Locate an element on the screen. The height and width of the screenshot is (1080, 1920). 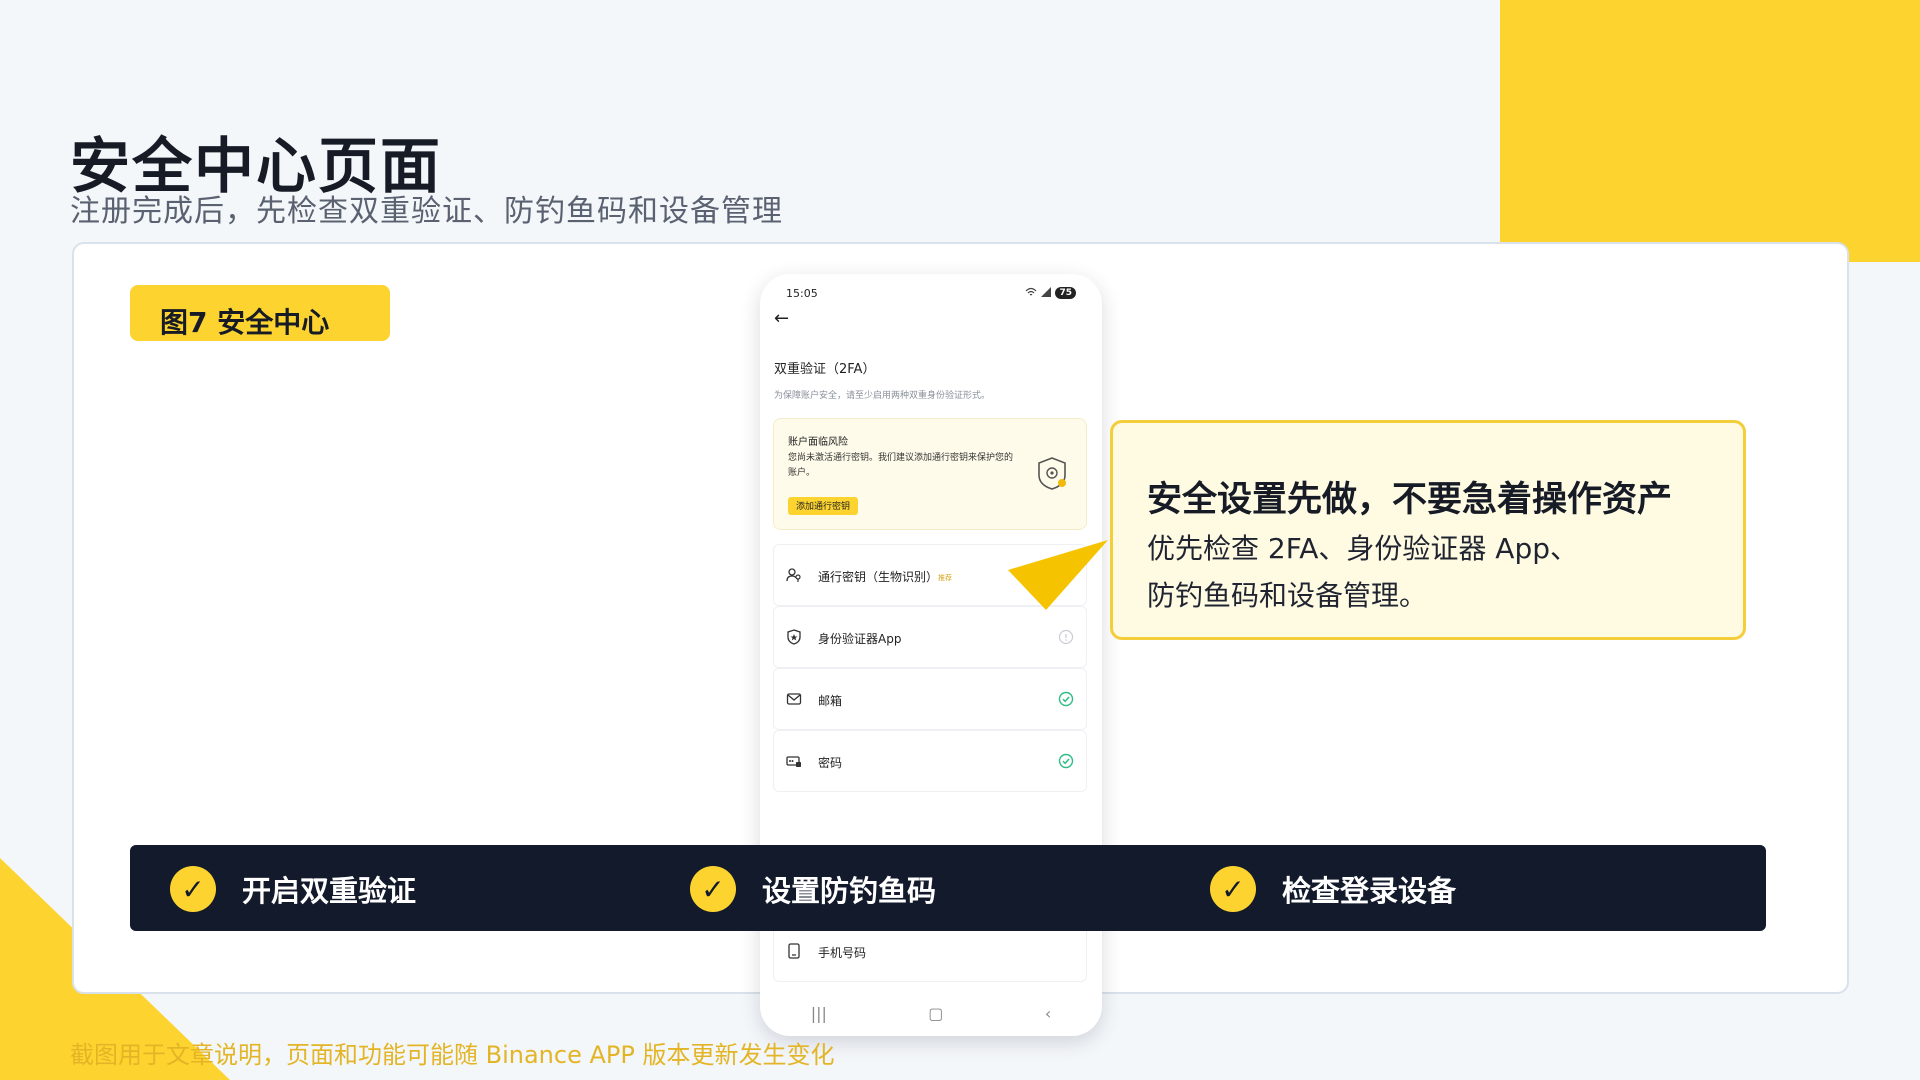
phone-icon is located at coordinates (794, 951).